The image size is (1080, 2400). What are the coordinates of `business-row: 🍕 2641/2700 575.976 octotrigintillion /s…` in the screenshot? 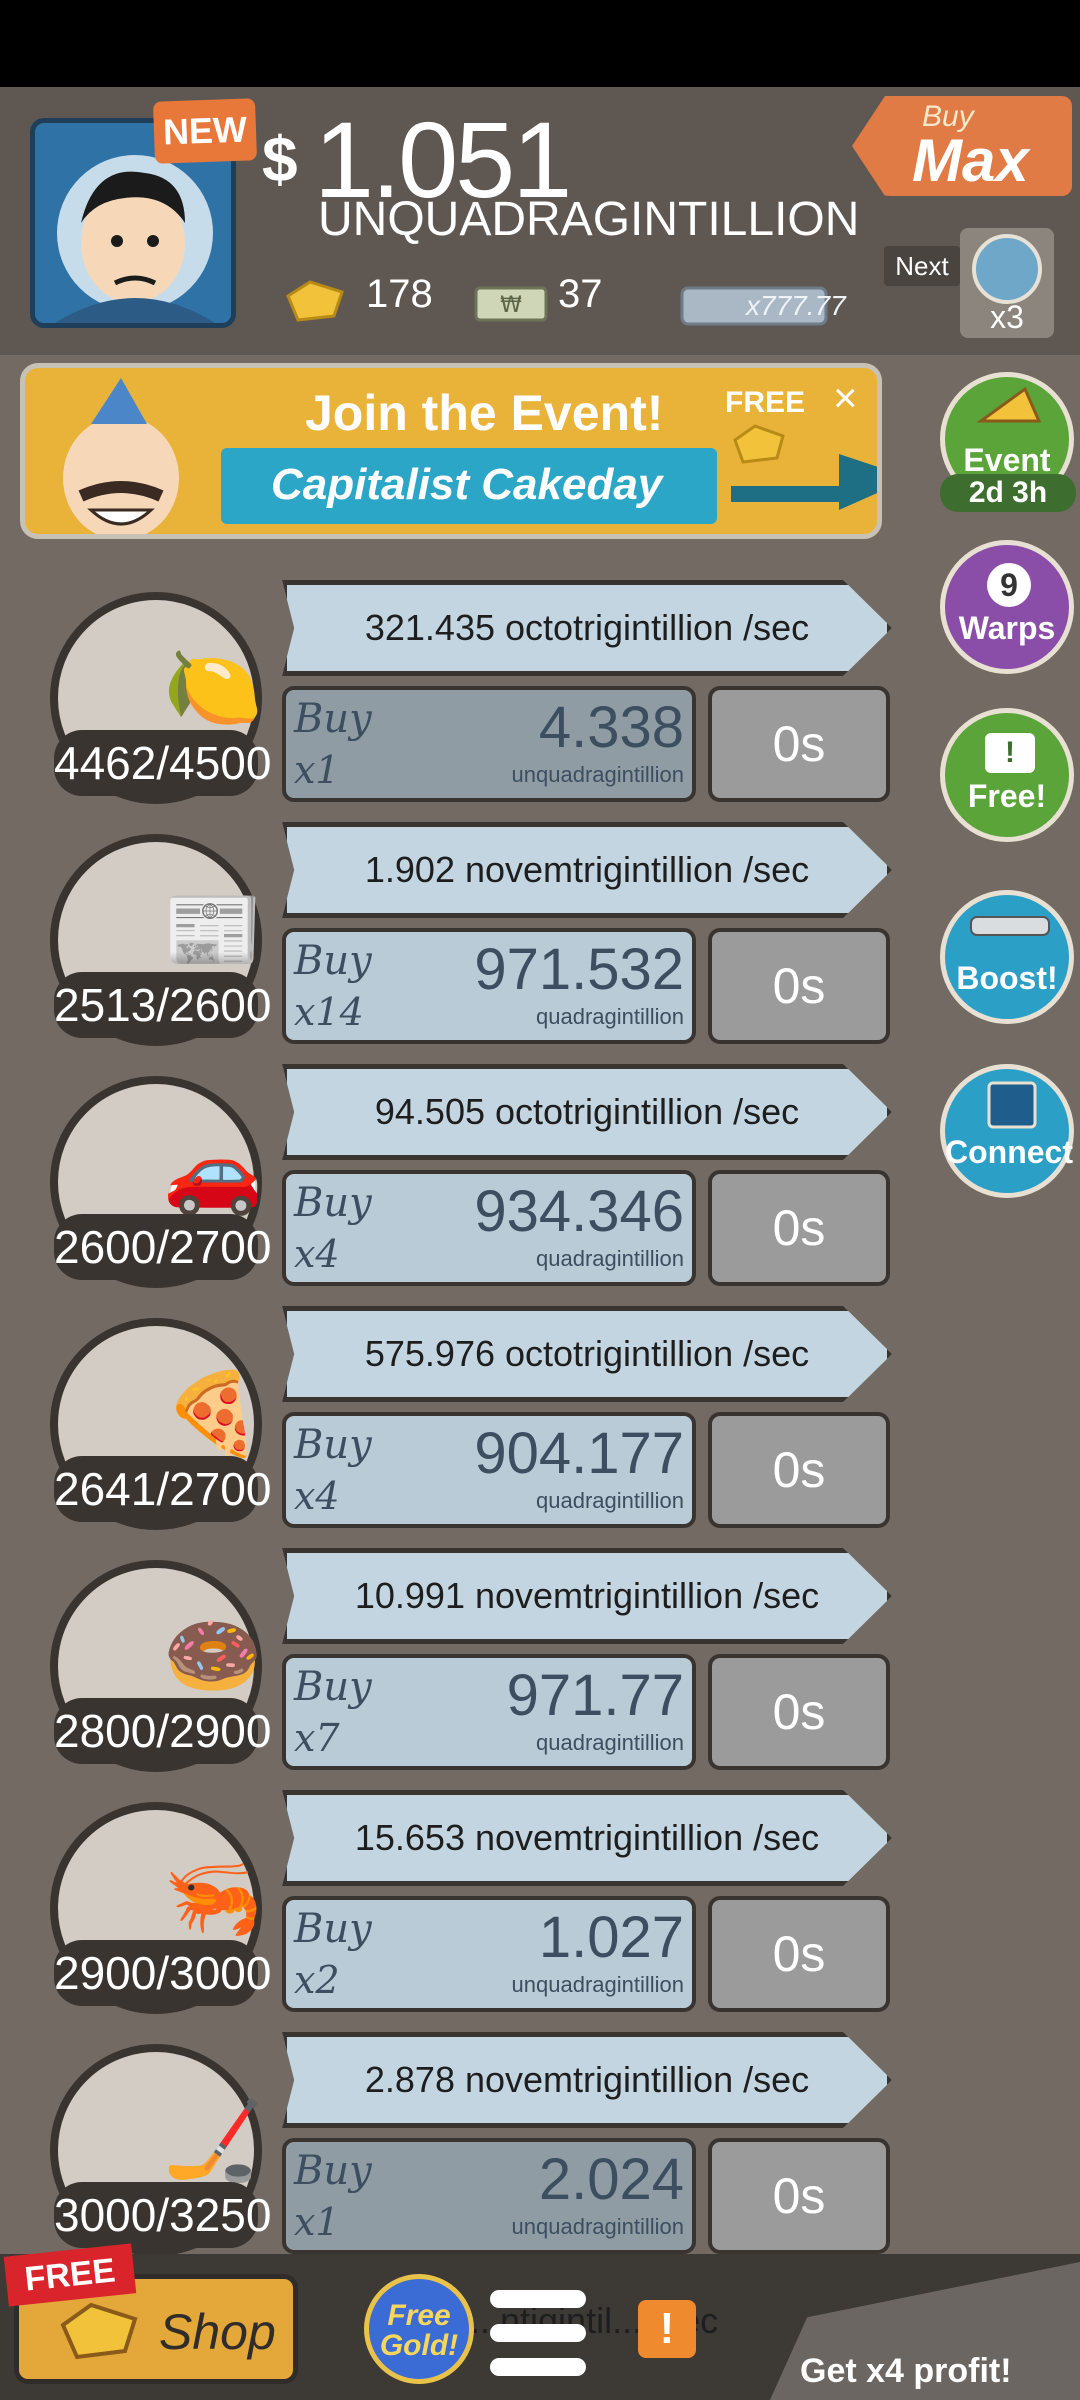 It's located at (450, 1421).